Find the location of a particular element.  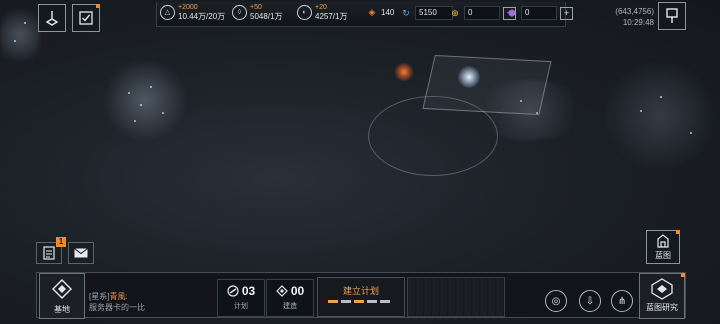

mail-button is located at coordinates (81, 253).